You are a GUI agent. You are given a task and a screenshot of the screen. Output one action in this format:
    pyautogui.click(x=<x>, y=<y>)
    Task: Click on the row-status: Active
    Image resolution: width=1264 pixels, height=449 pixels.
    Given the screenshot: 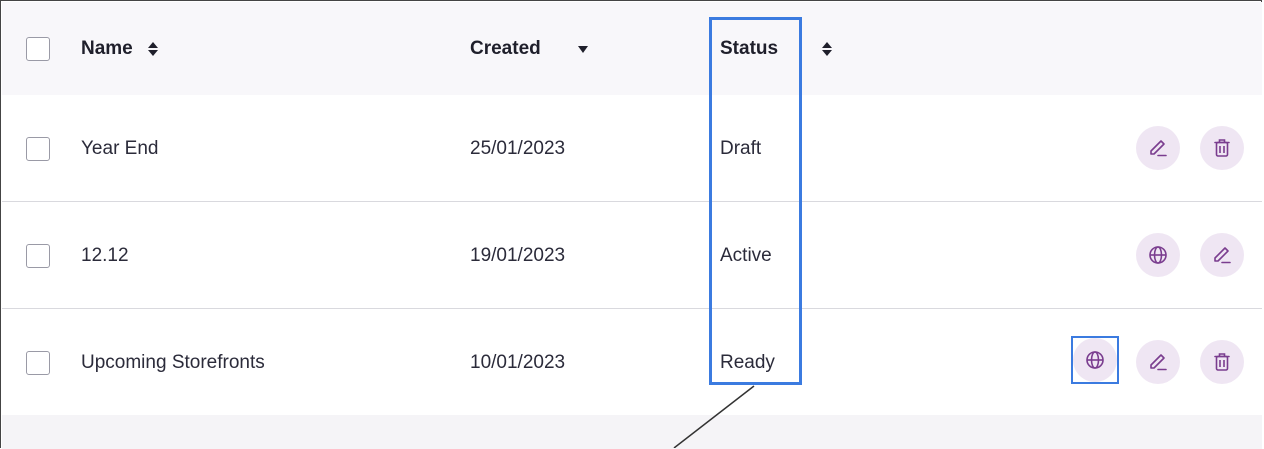 What is the action you would take?
    pyautogui.click(x=746, y=255)
    